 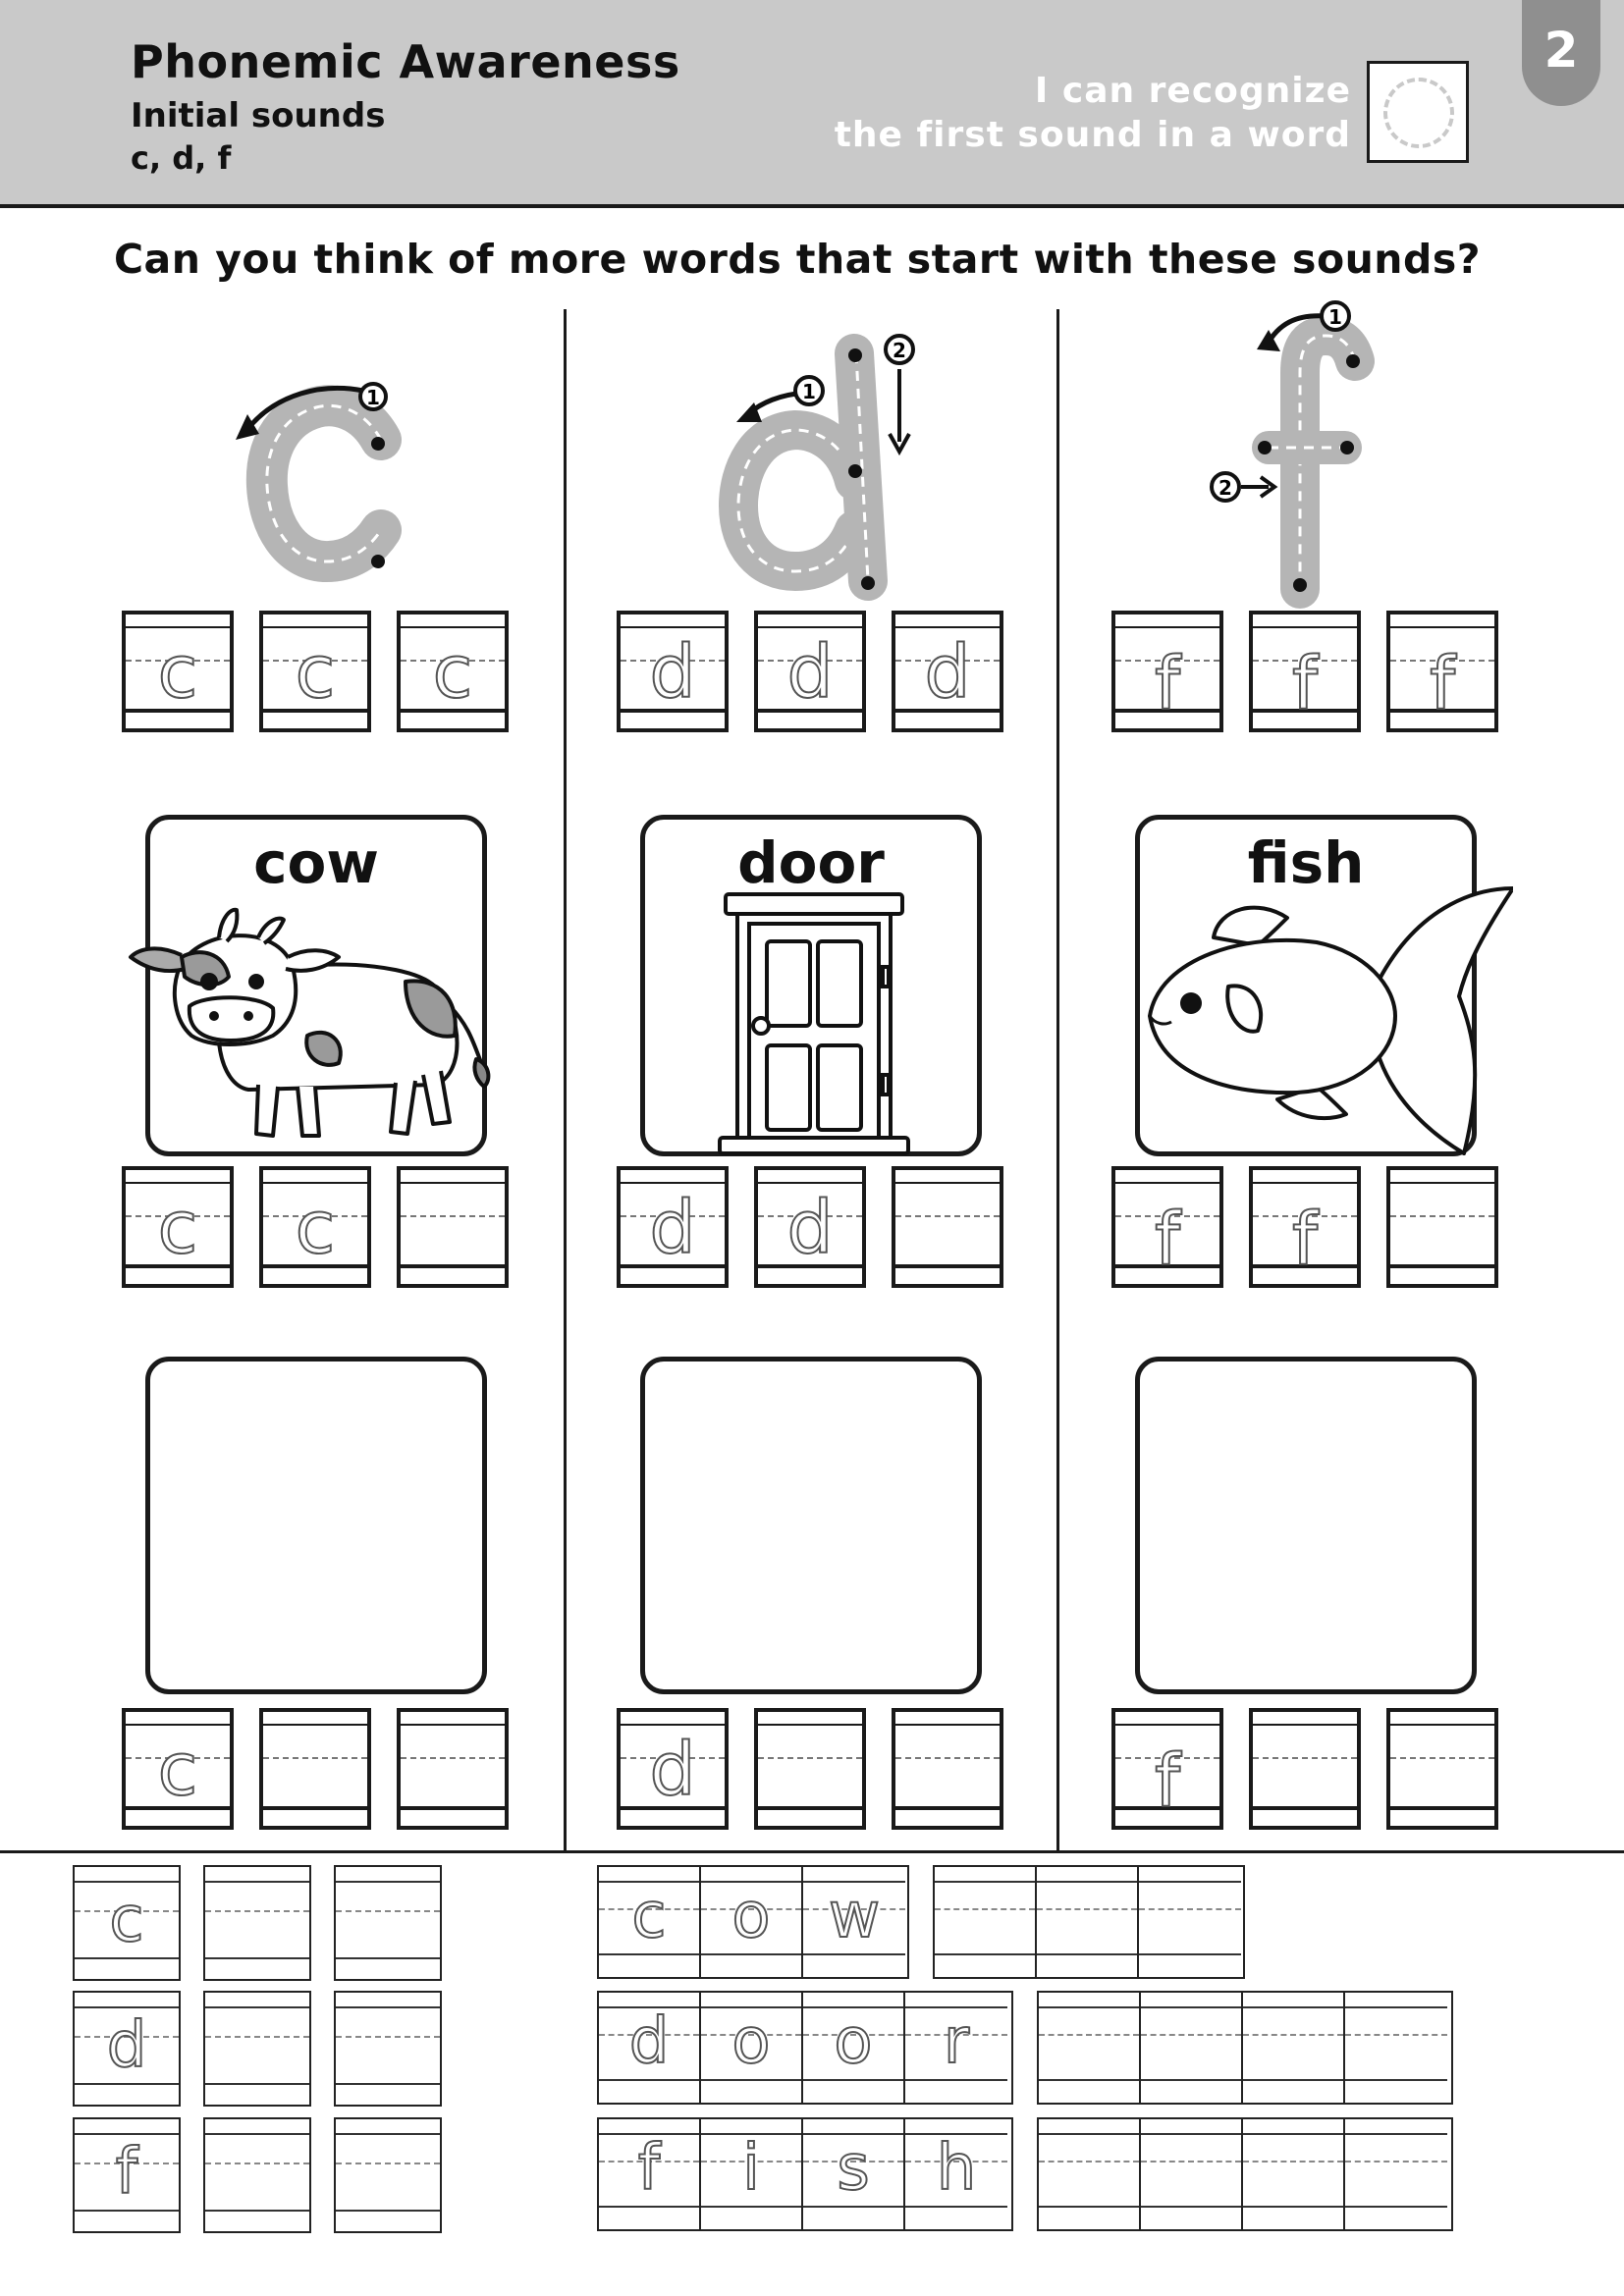 What do you see at coordinates (956, 2174) in the screenshot?
I see `word-letter-cell: h` at bounding box center [956, 2174].